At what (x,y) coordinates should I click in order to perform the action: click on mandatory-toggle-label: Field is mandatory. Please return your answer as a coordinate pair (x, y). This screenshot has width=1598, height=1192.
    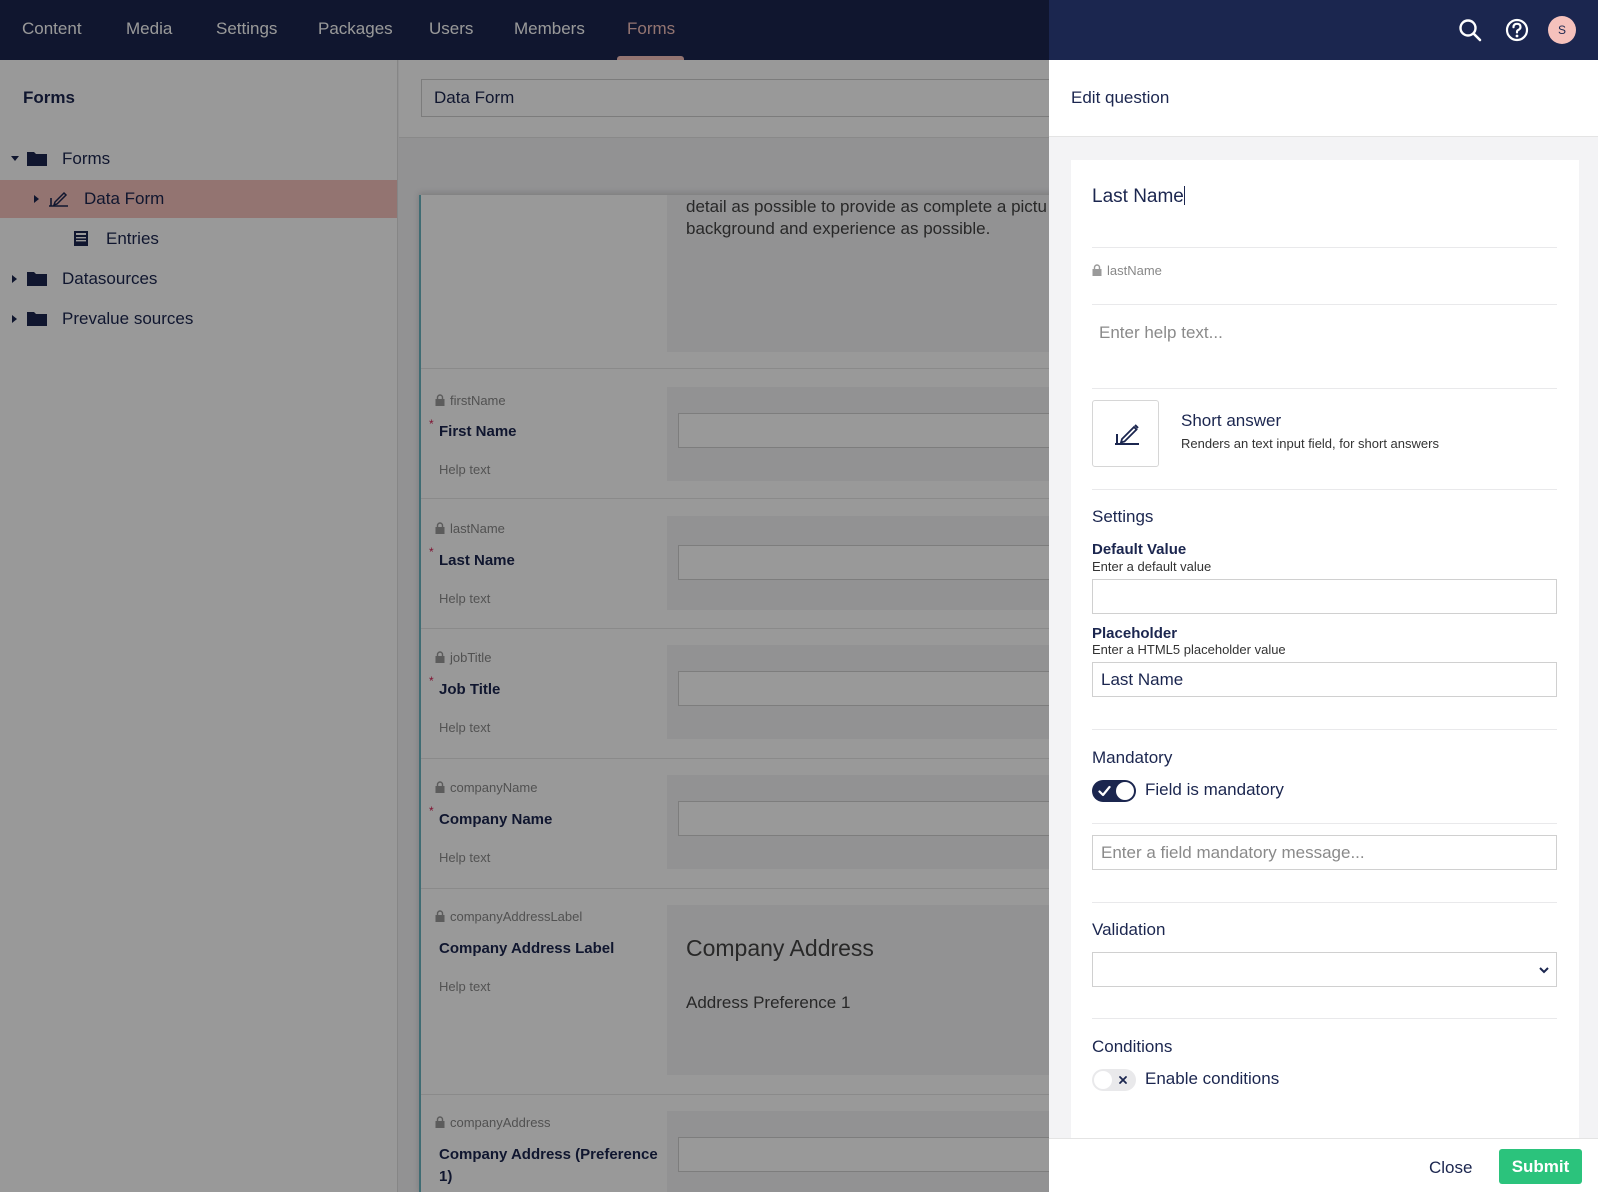
    Looking at the image, I should click on (1214, 789).